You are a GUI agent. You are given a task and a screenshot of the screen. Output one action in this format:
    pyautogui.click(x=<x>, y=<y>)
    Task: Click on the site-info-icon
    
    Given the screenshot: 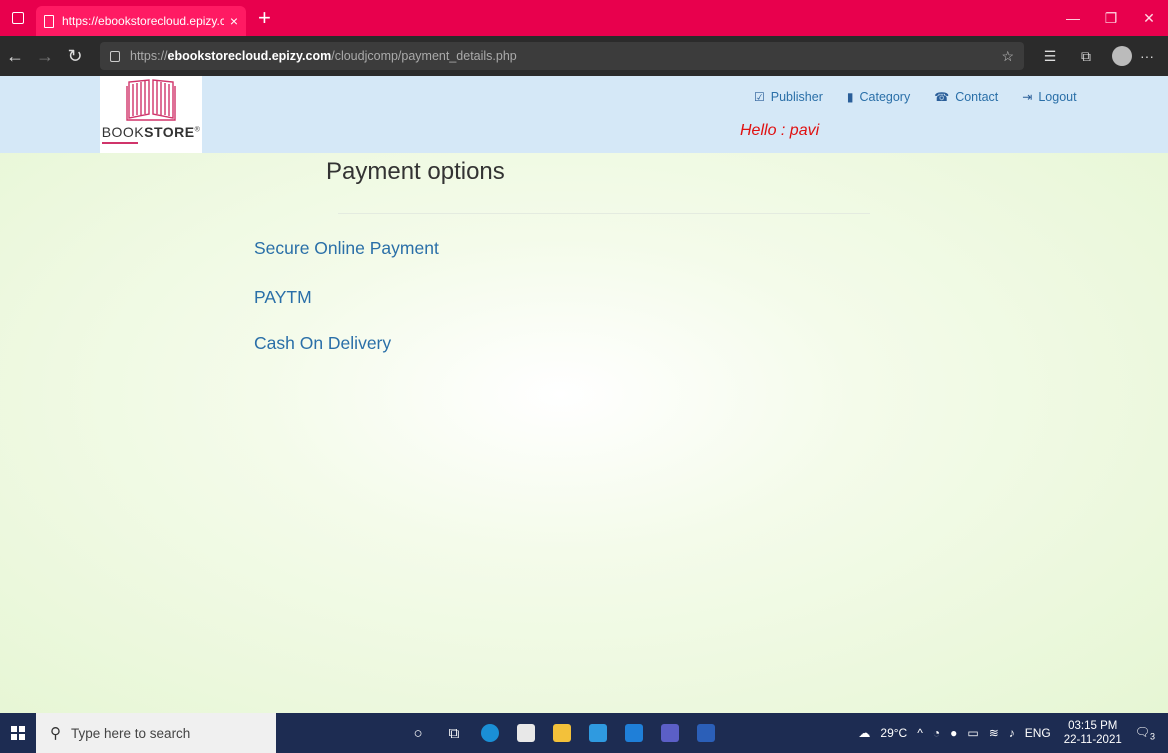 What is the action you would take?
    pyautogui.click(x=115, y=56)
    